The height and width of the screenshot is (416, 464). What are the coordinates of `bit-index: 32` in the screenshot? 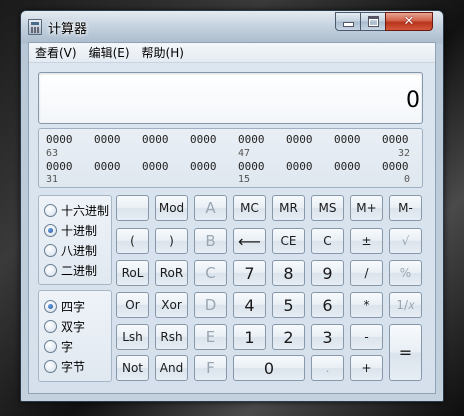 It's located at (403, 153).